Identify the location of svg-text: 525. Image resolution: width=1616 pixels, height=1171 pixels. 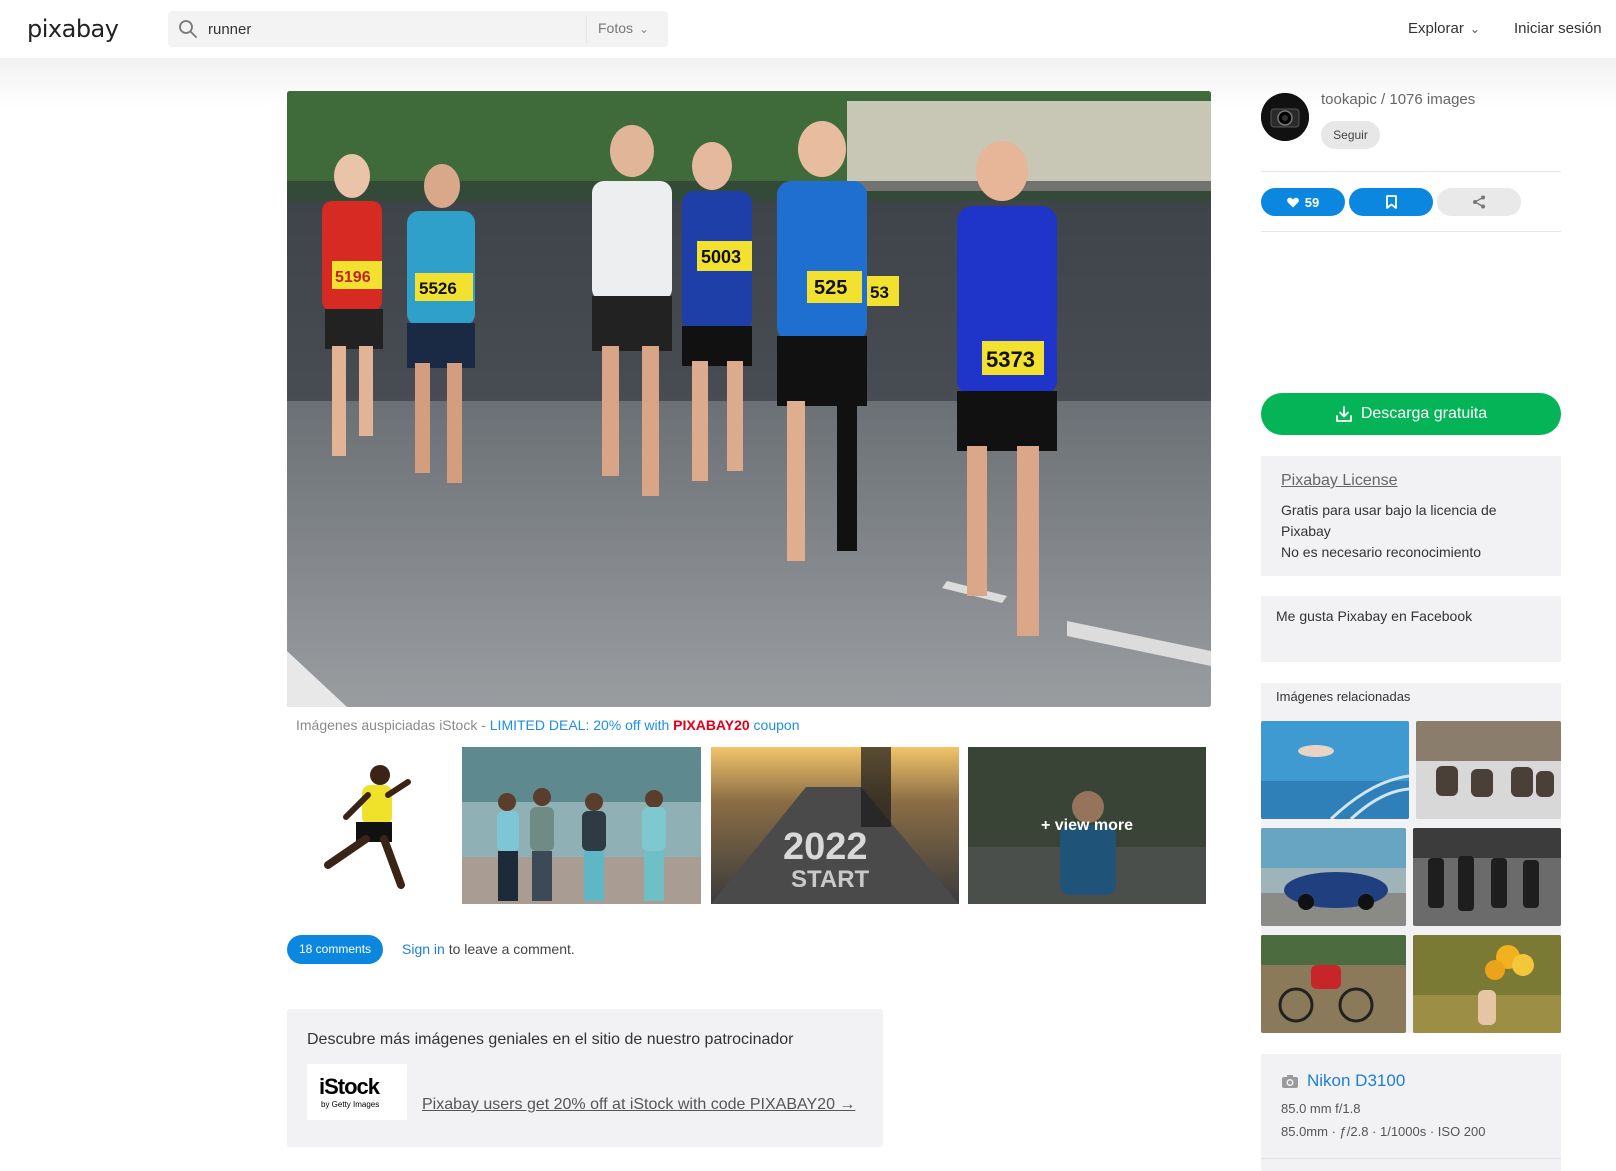
(830, 288).